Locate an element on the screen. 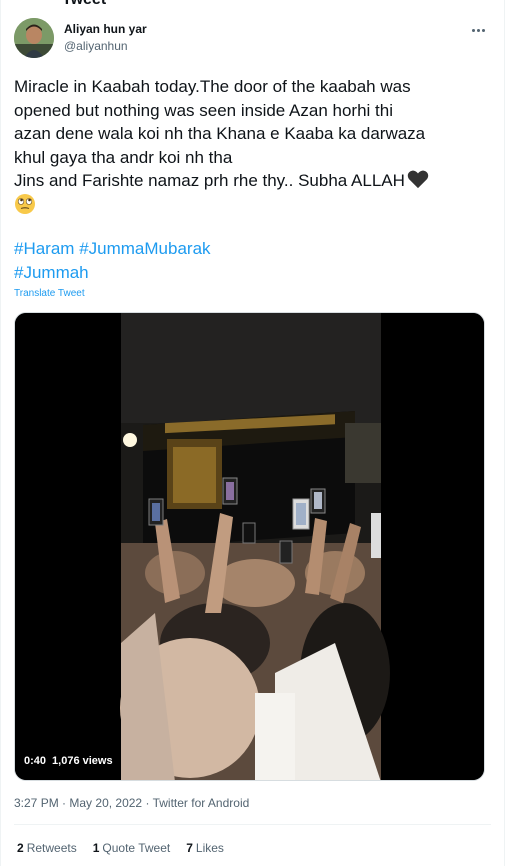  likes-label: Likes is located at coordinates (209, 848).